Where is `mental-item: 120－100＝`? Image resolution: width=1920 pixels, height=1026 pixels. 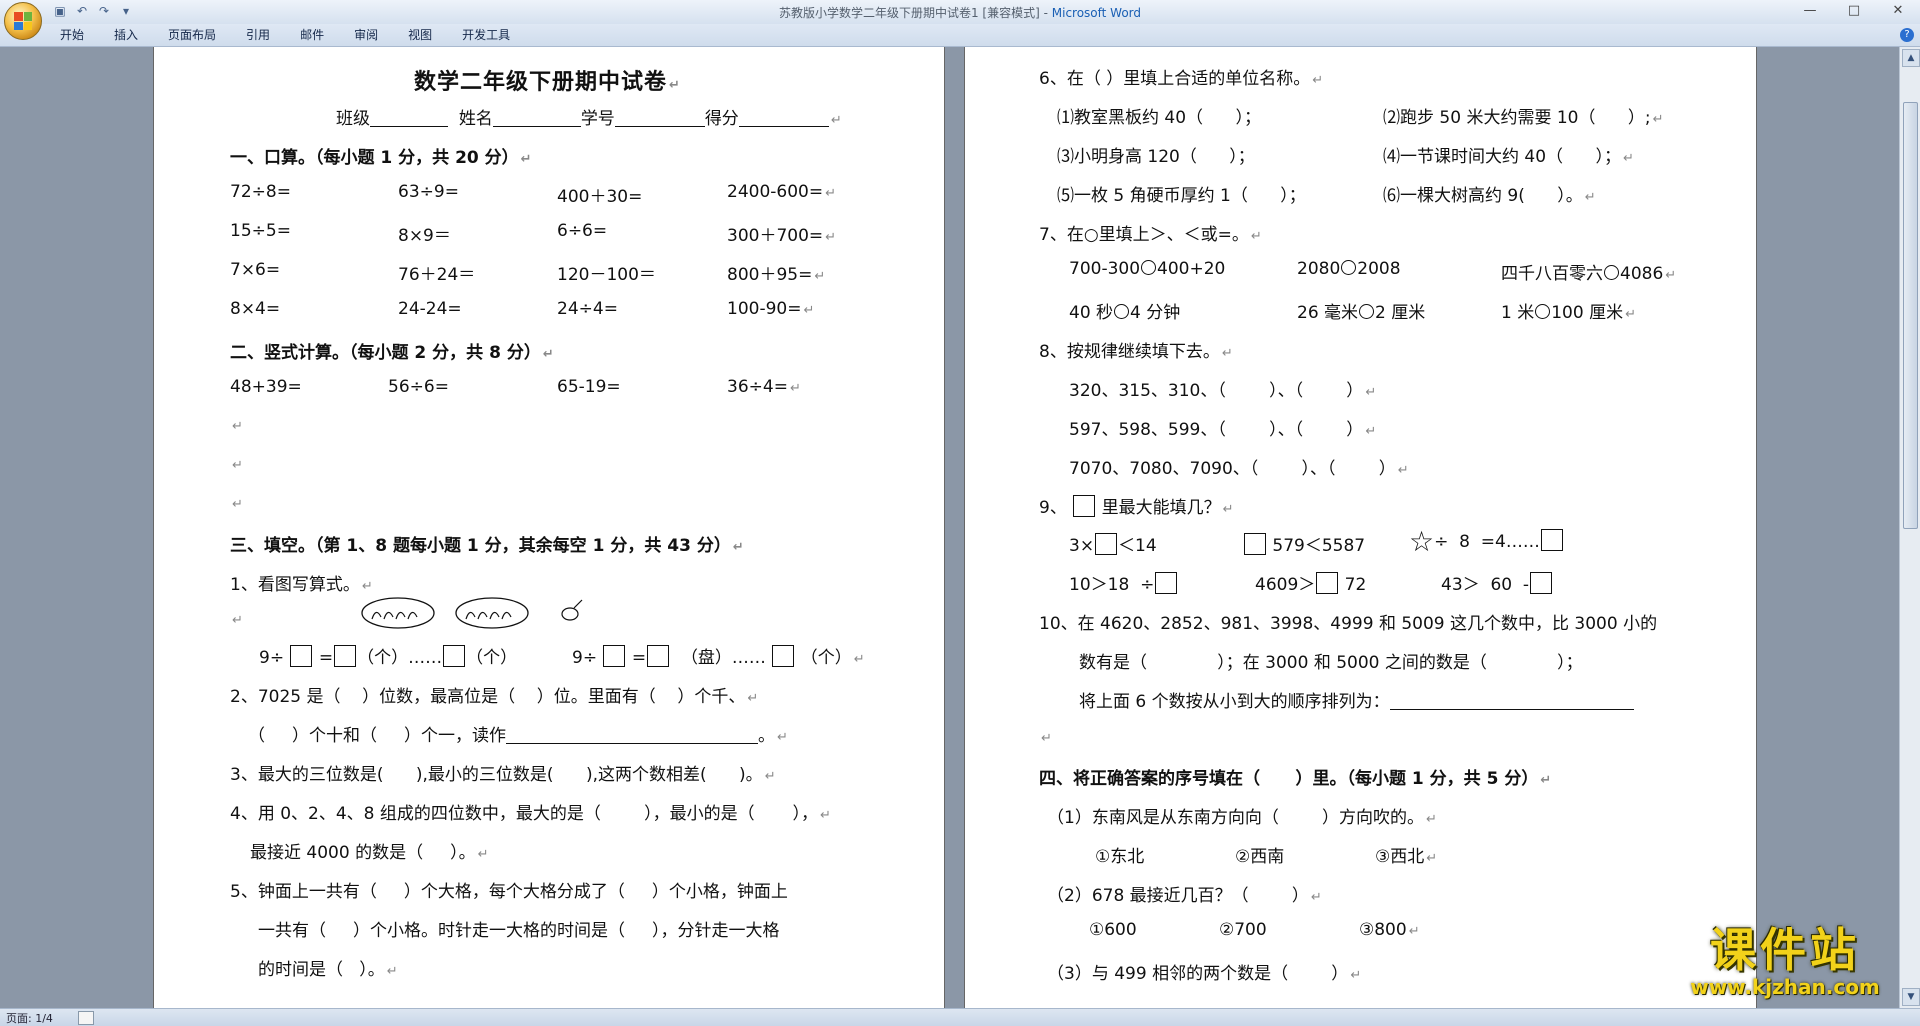
mental-item: 120－100＝ is located at coordinates (606, 275).